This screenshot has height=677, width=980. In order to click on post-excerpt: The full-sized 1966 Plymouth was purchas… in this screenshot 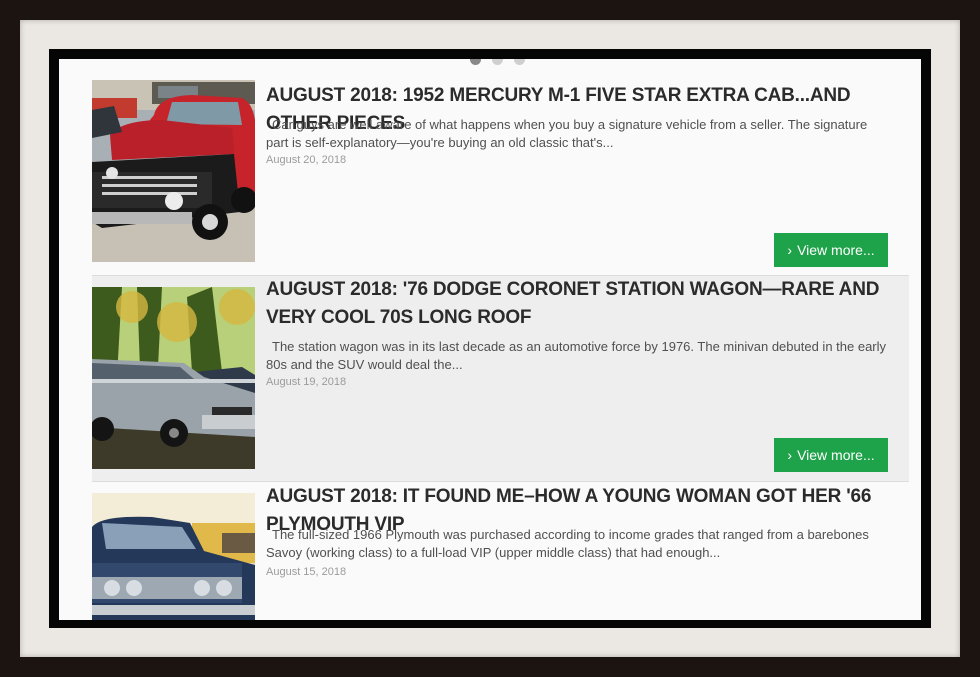, I will do `click(567, 543)`.